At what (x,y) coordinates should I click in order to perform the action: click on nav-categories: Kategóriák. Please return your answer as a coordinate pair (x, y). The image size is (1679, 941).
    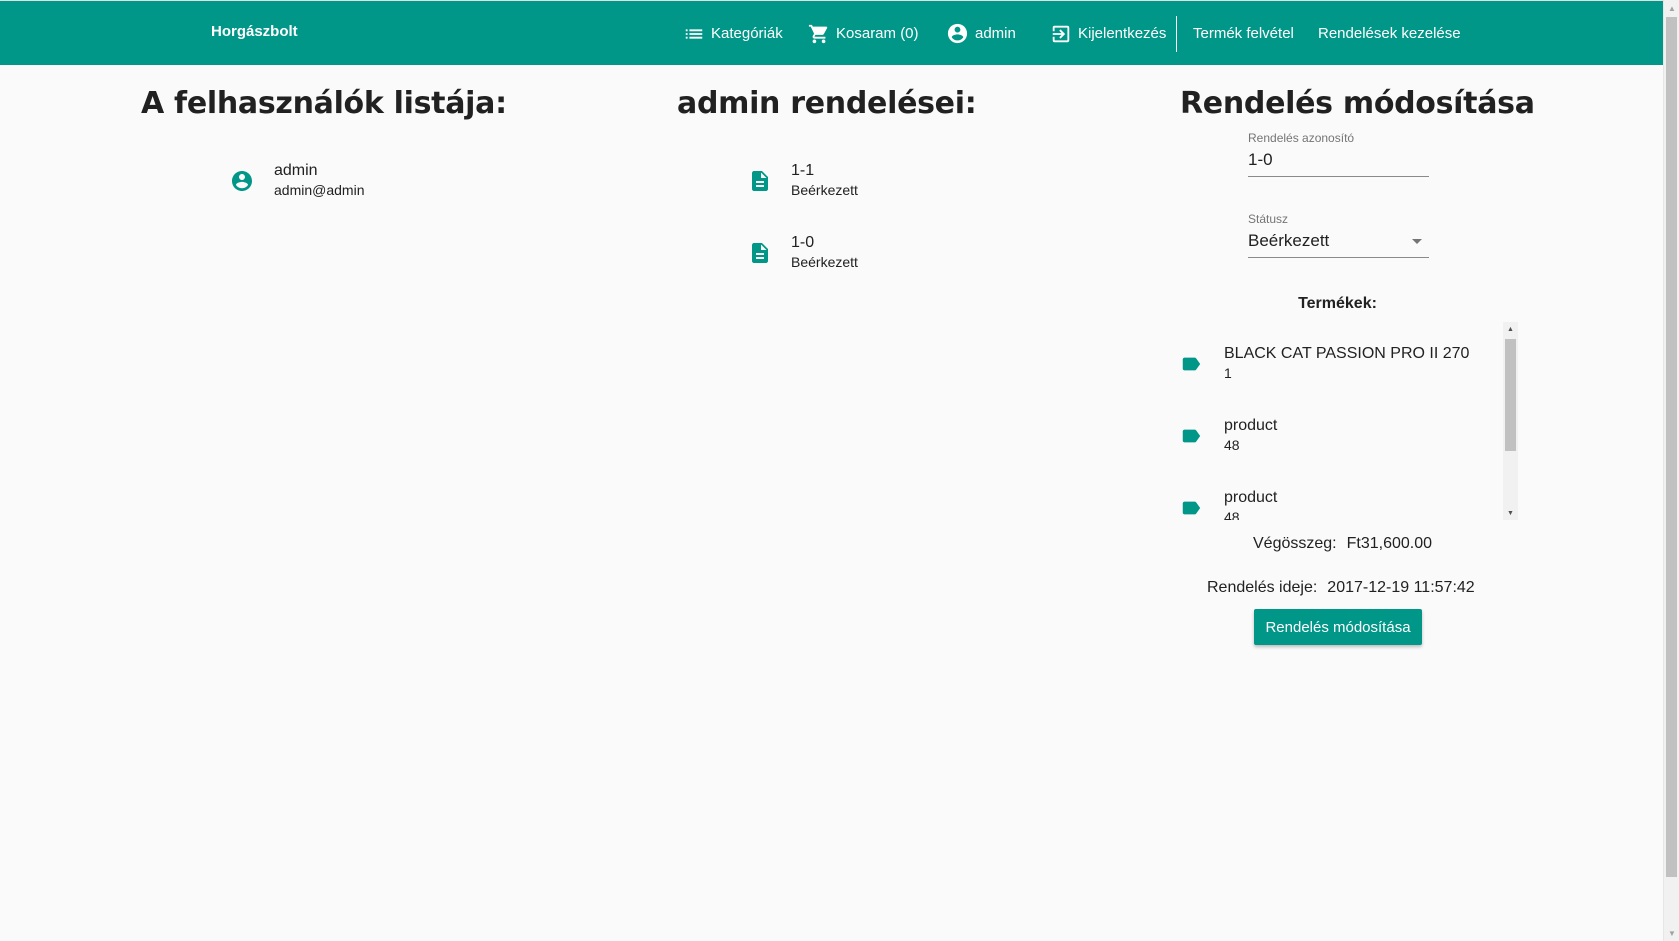
    Looking at the image, I should click on (733, 33).